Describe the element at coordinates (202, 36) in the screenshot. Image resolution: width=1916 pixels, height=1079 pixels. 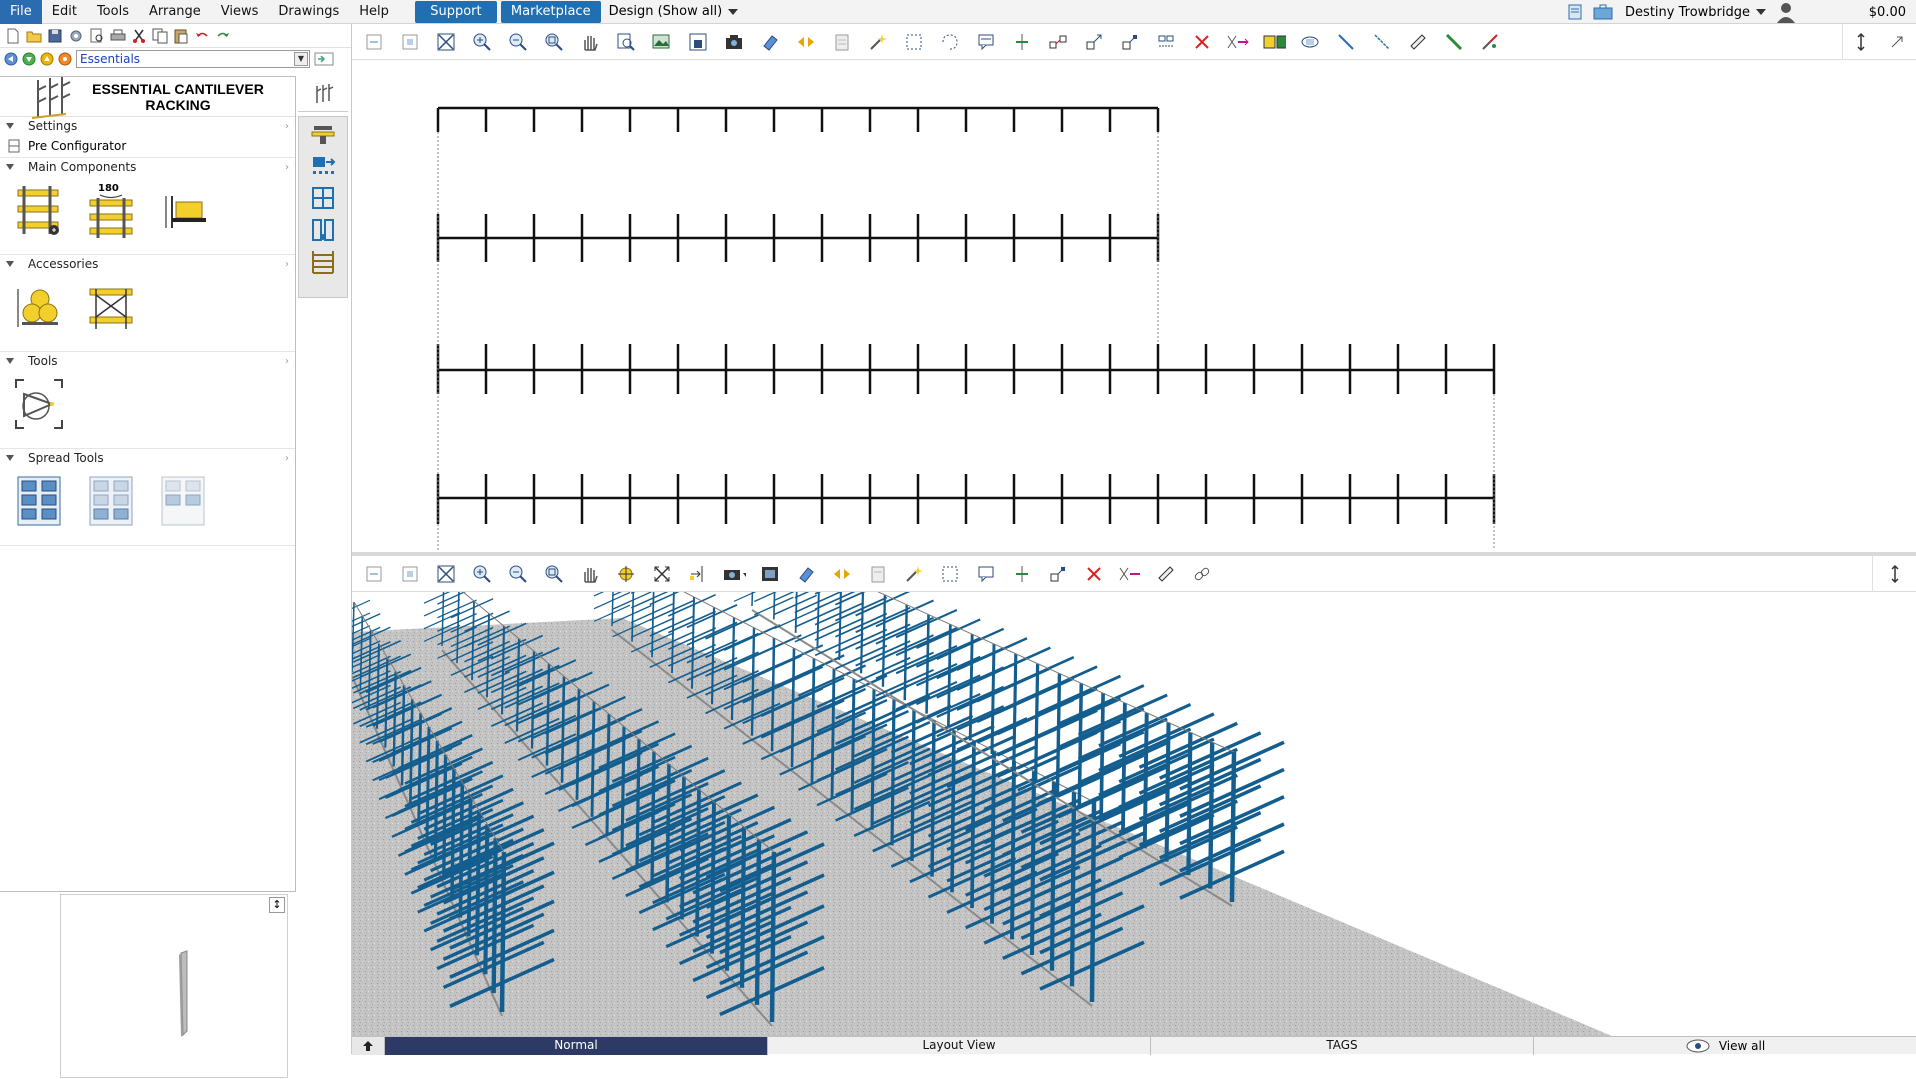
I see `undo-icon` at that location.